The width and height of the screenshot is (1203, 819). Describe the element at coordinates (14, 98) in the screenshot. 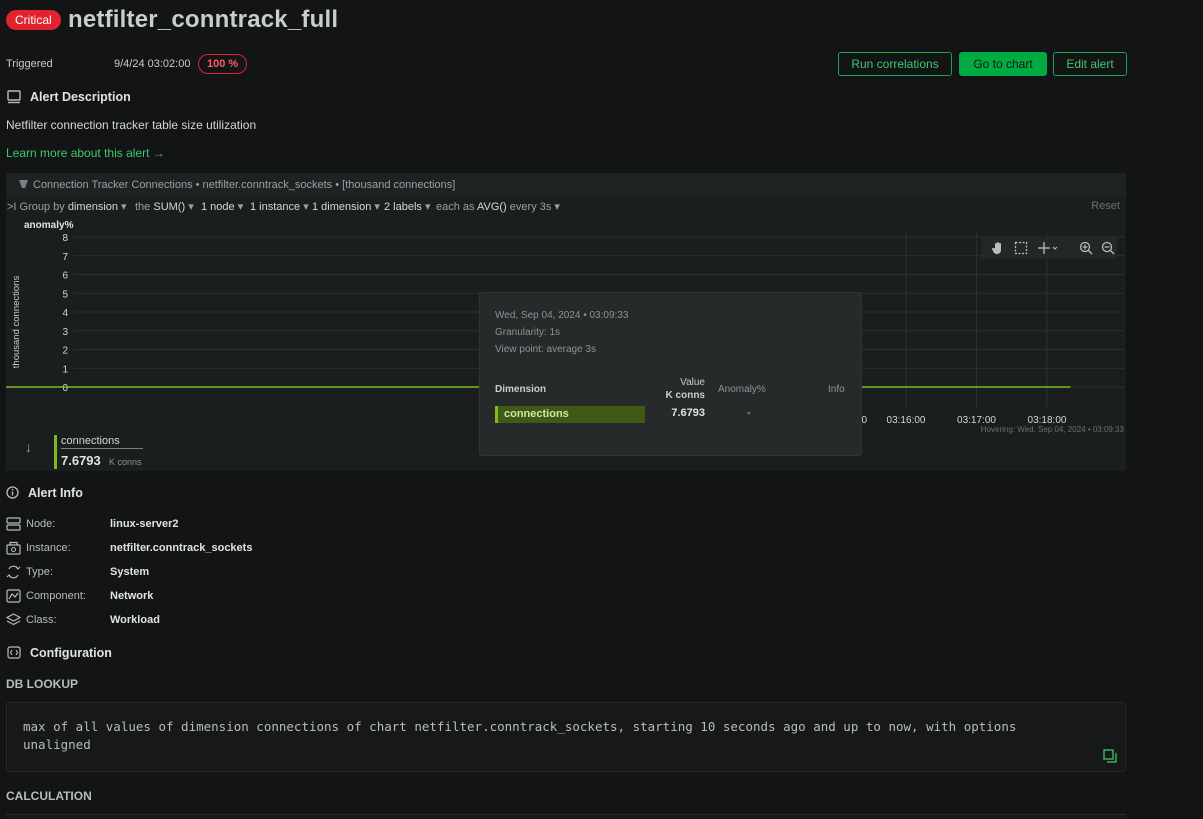

I see `description-icon` at that location.